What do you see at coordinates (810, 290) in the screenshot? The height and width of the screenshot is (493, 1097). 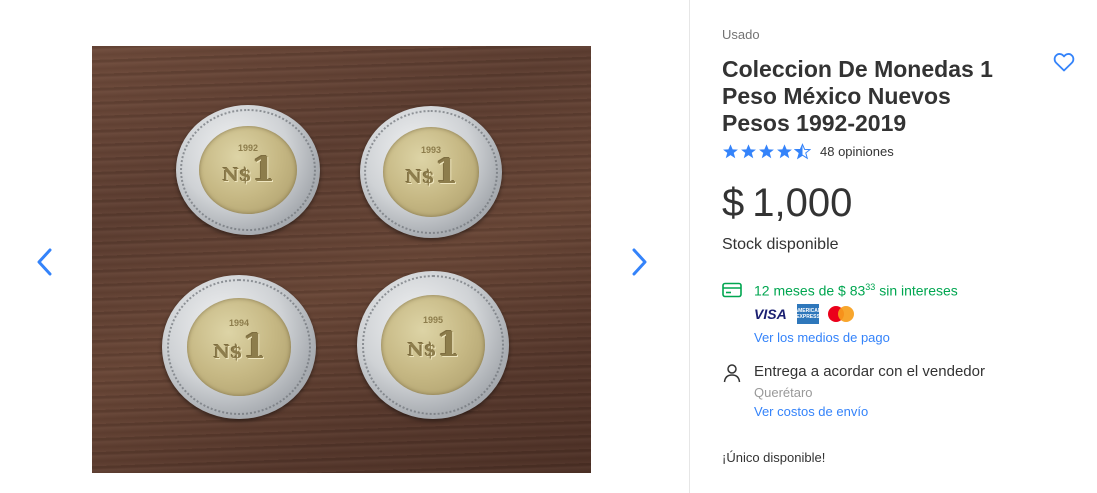 I see `installments-text: 12 meses de $ 83` at bounding box center [810, 290].